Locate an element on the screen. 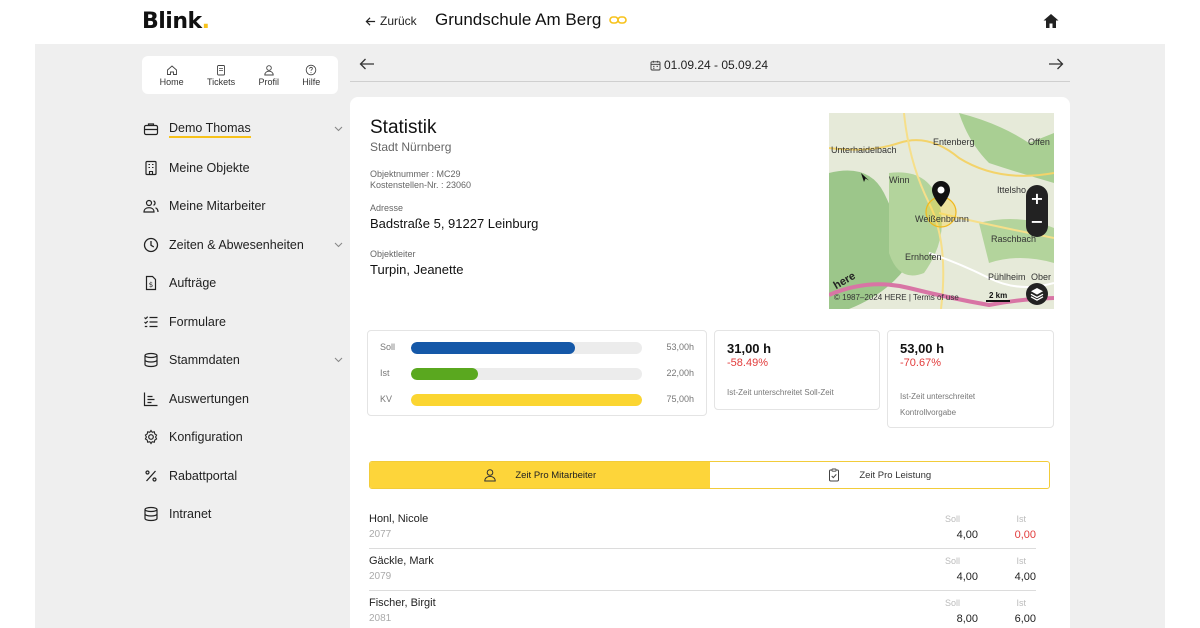  quicknav-hilfe: Hilfe is located at coordinates (311, 75).